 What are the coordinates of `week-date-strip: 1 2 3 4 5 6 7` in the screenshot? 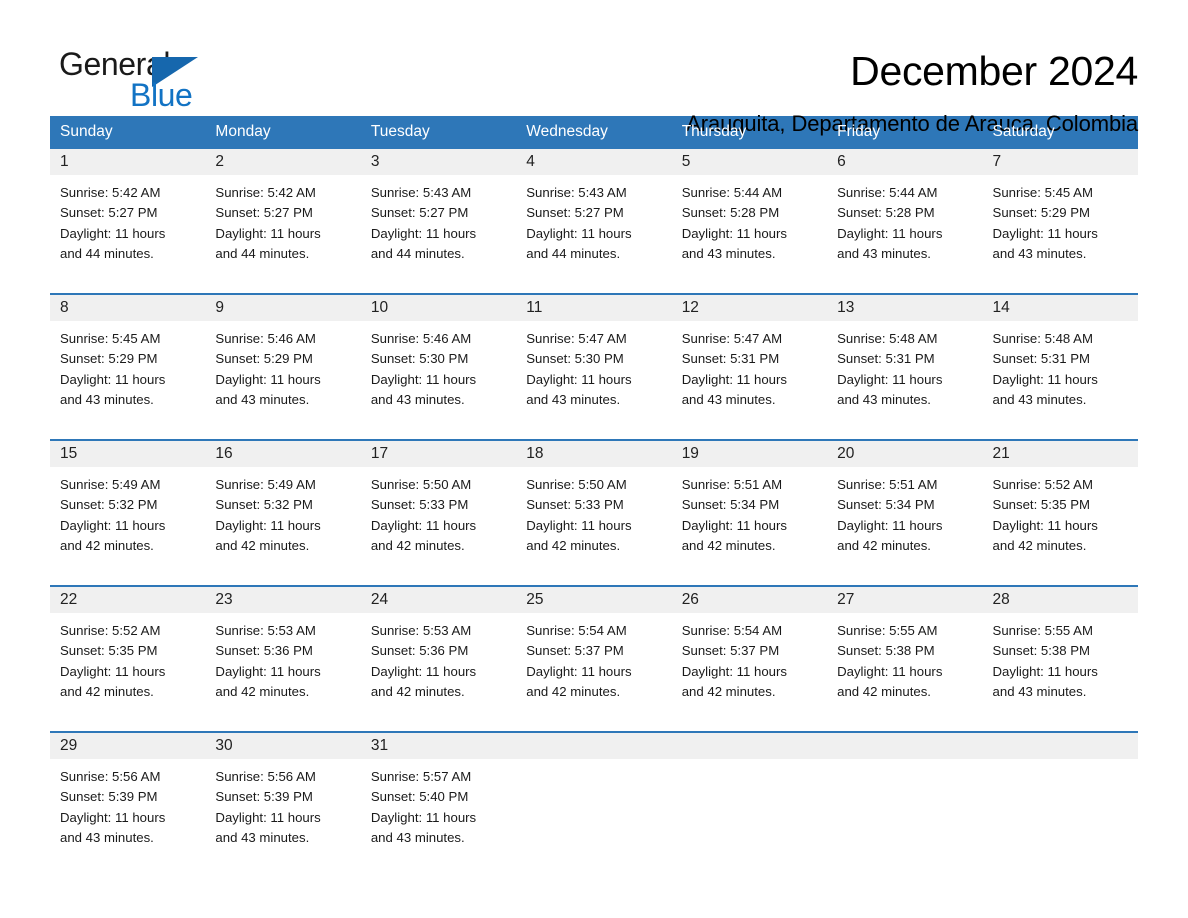 It's located at (594, 161).